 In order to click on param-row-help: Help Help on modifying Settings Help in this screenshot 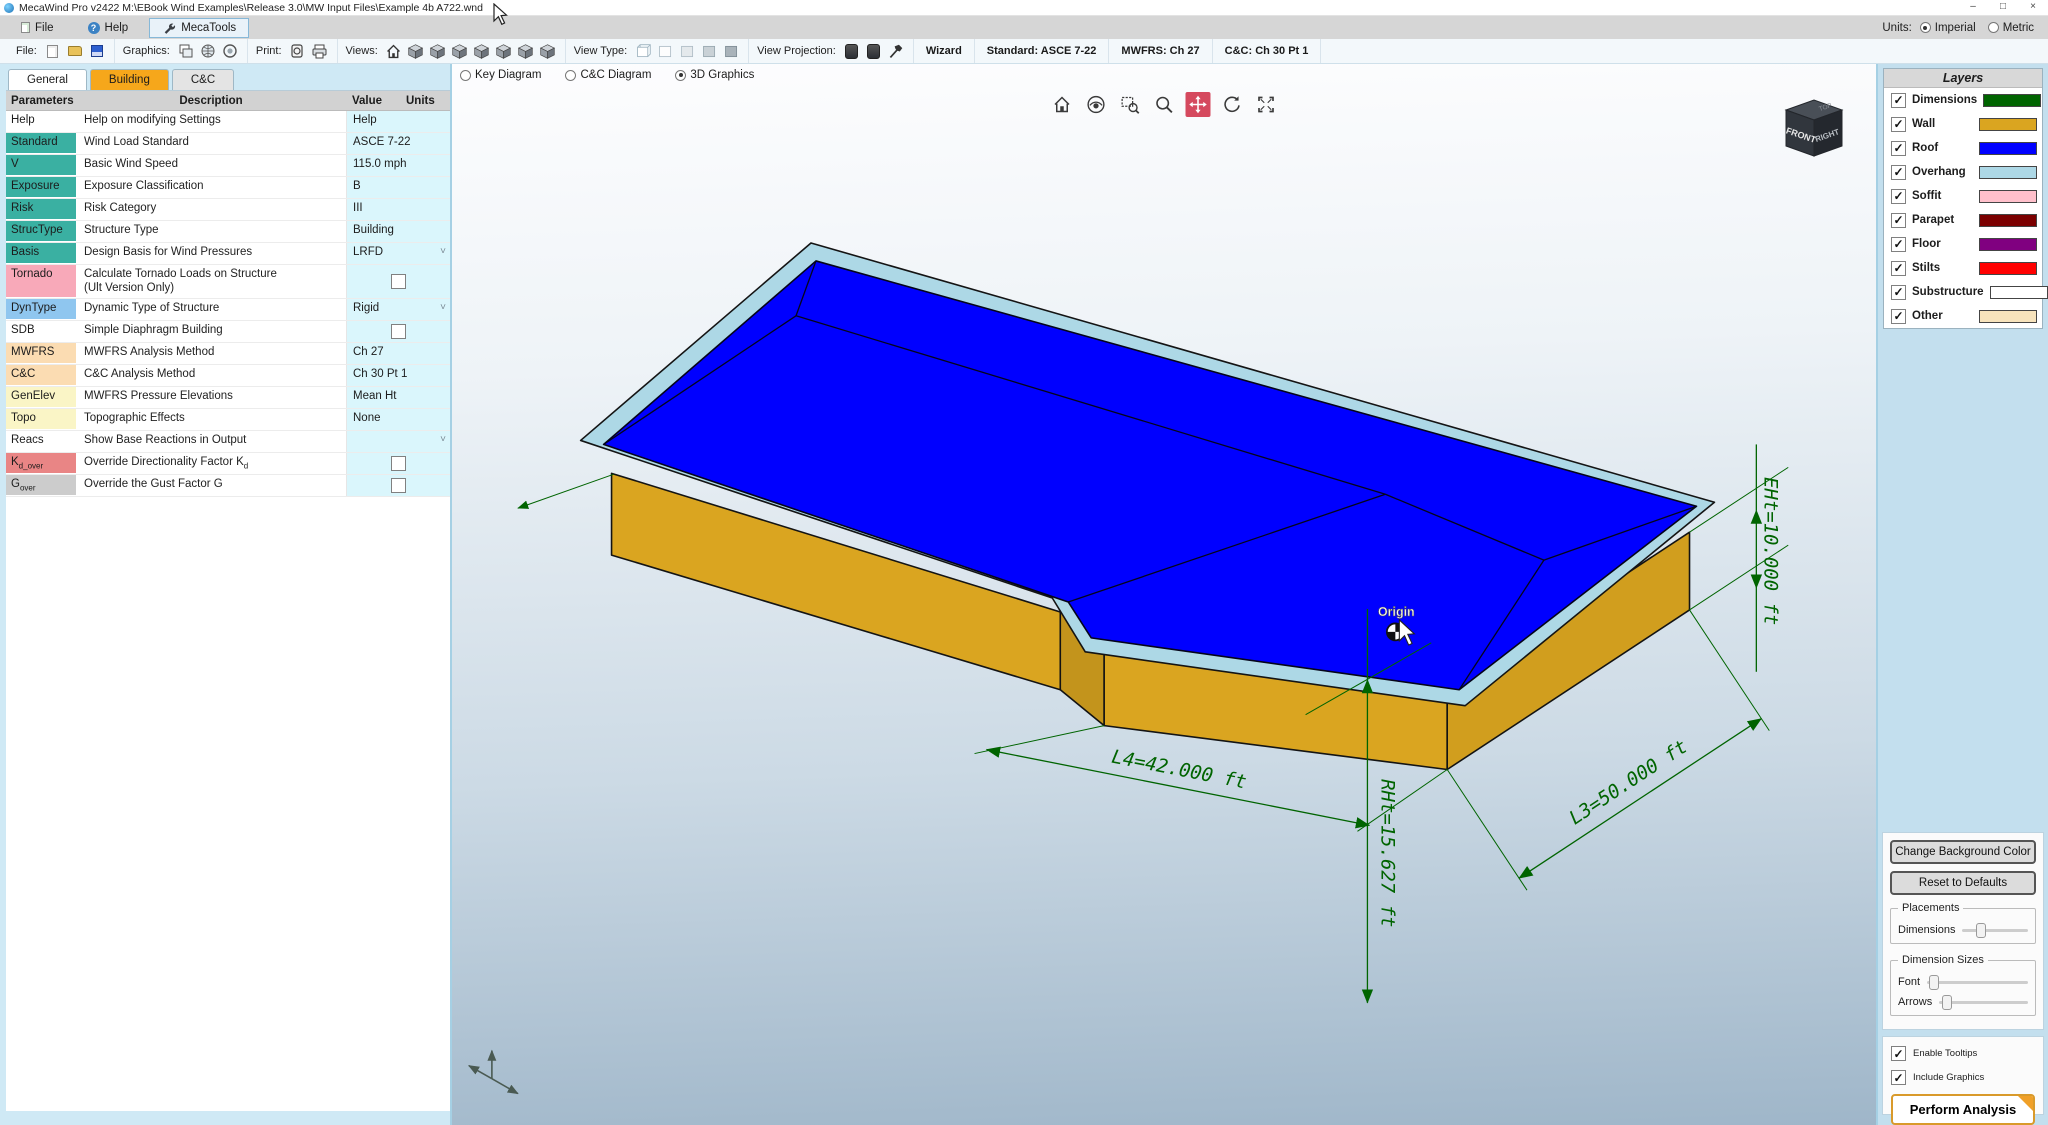, I will do `click(228, 122)`.